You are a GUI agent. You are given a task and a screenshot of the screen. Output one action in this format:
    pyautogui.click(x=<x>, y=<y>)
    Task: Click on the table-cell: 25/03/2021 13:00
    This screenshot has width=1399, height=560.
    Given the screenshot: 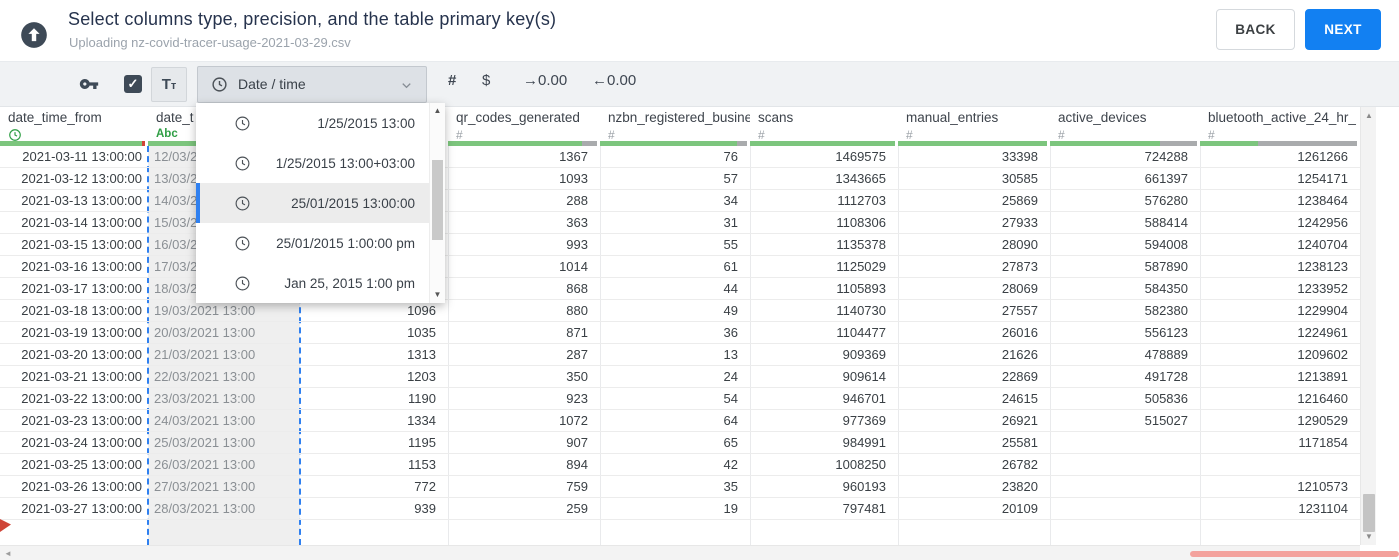 What is the action you would take?
    pyautogui.click(x=205, y=442)
    